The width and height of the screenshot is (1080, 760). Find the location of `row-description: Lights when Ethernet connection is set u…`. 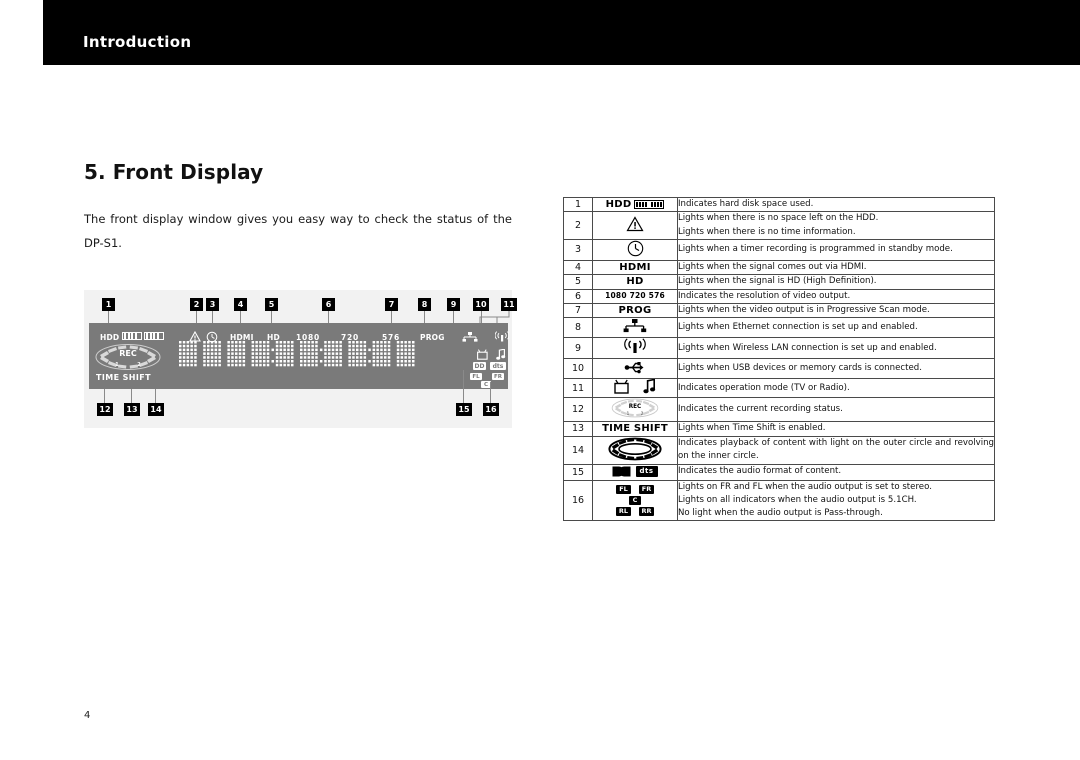

row-description: Lights when Ethernet connection is set u… is located at coordinates (836, 328).